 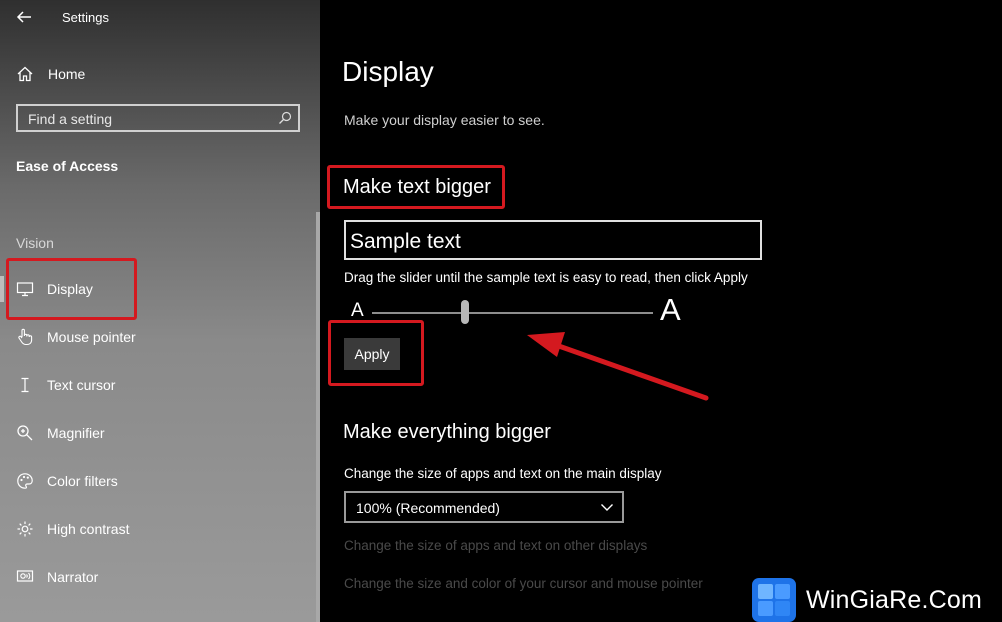 I want to click on sidebar-item-label: Display, so click(x=70, y=289).